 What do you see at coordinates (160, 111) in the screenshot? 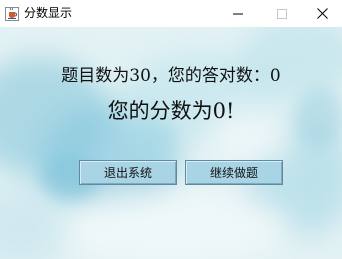
I see `score-prefix: 您的分数为` at bounding box center [160, 111].